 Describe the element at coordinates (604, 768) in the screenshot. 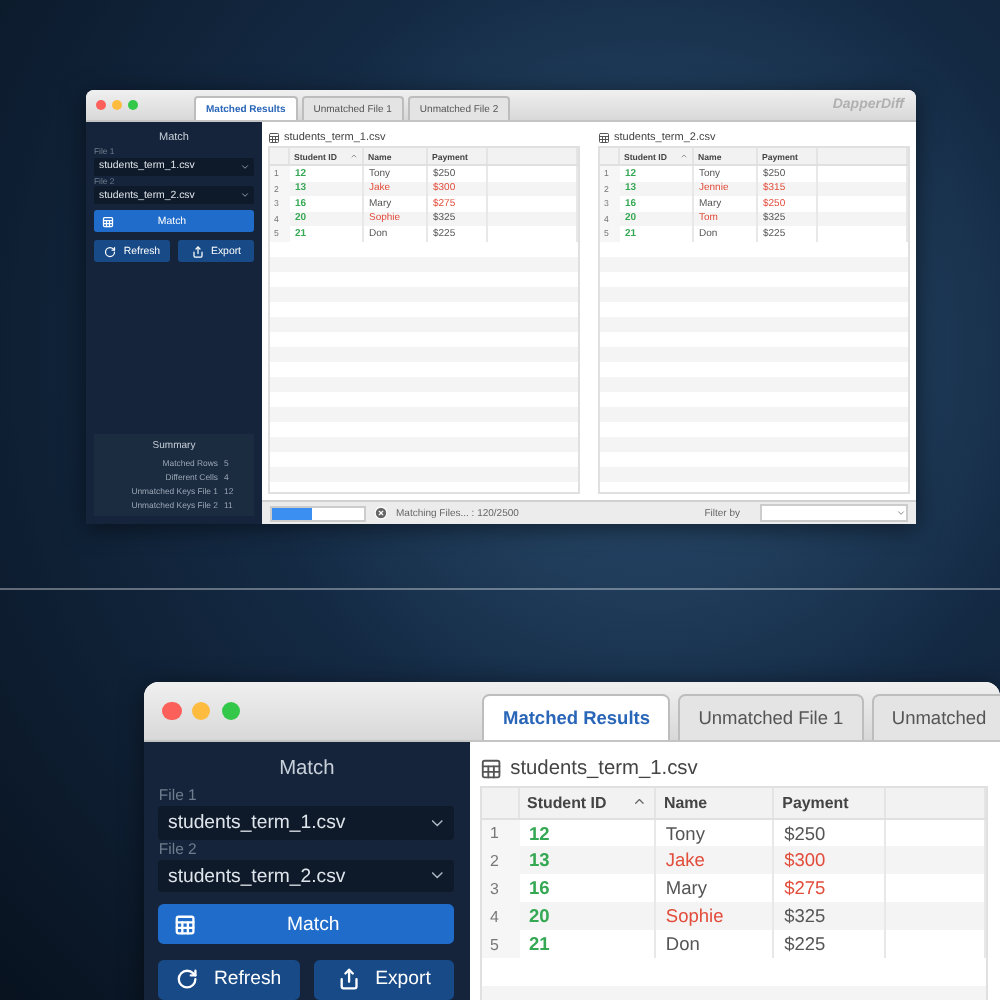

I see `file-name: students_term_1.csv` at that location.